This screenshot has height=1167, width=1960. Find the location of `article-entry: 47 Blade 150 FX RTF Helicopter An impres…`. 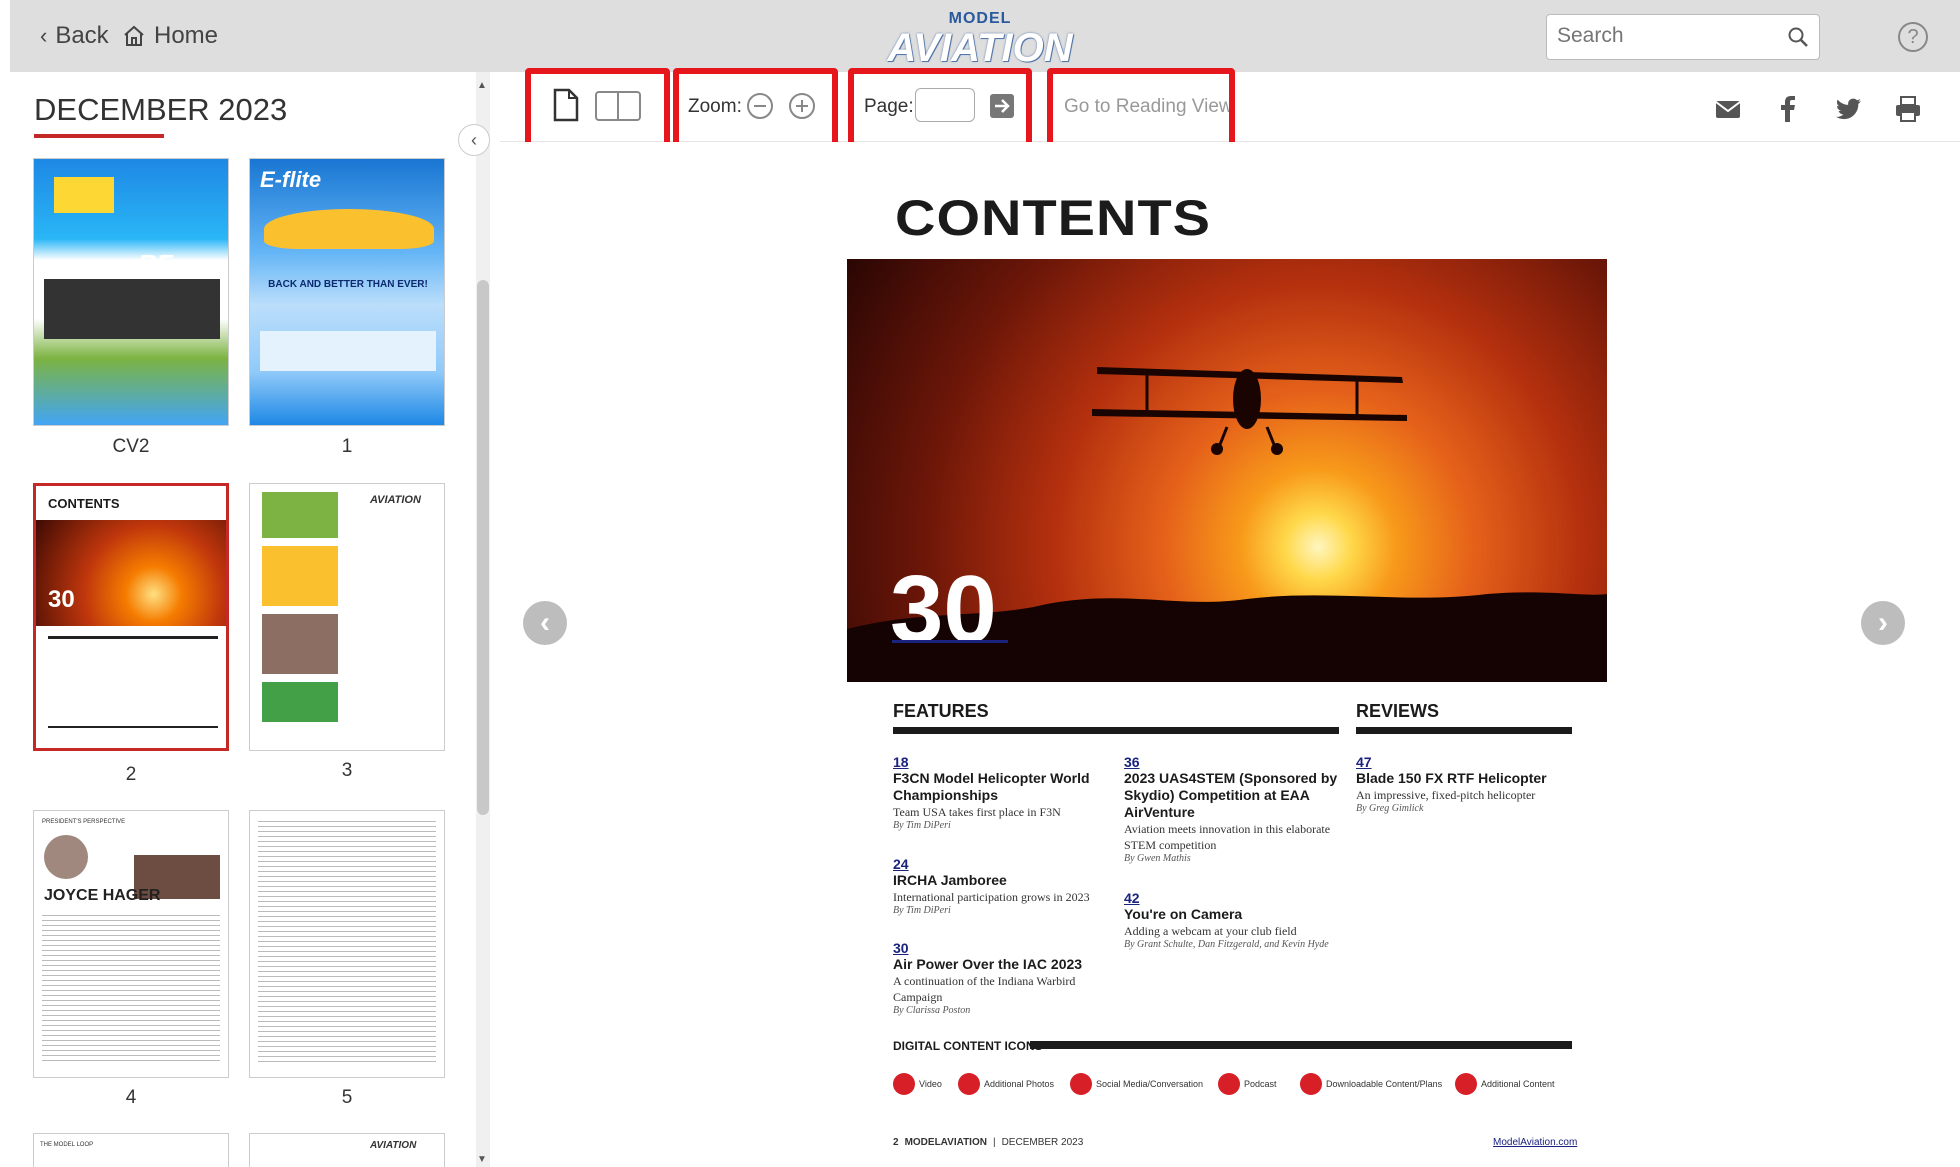

article-entry: 47 Blade 150 FX RTF Helicopter An impres… is located at coordinates (1464, 784).